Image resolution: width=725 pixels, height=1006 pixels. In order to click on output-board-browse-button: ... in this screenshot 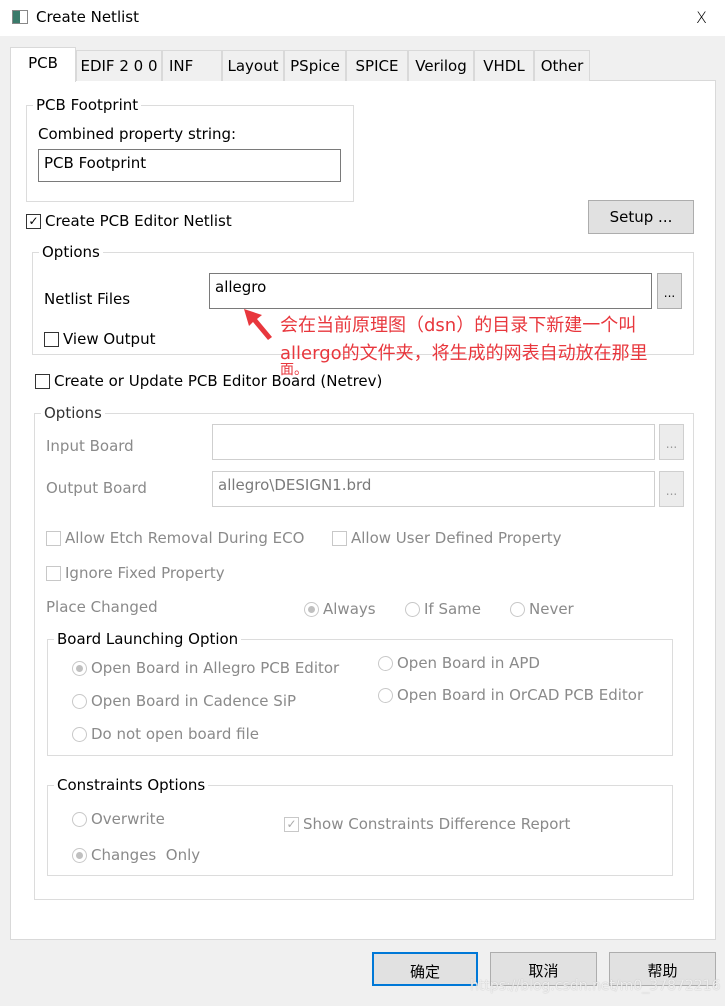, I will do `click(671, 489)`.